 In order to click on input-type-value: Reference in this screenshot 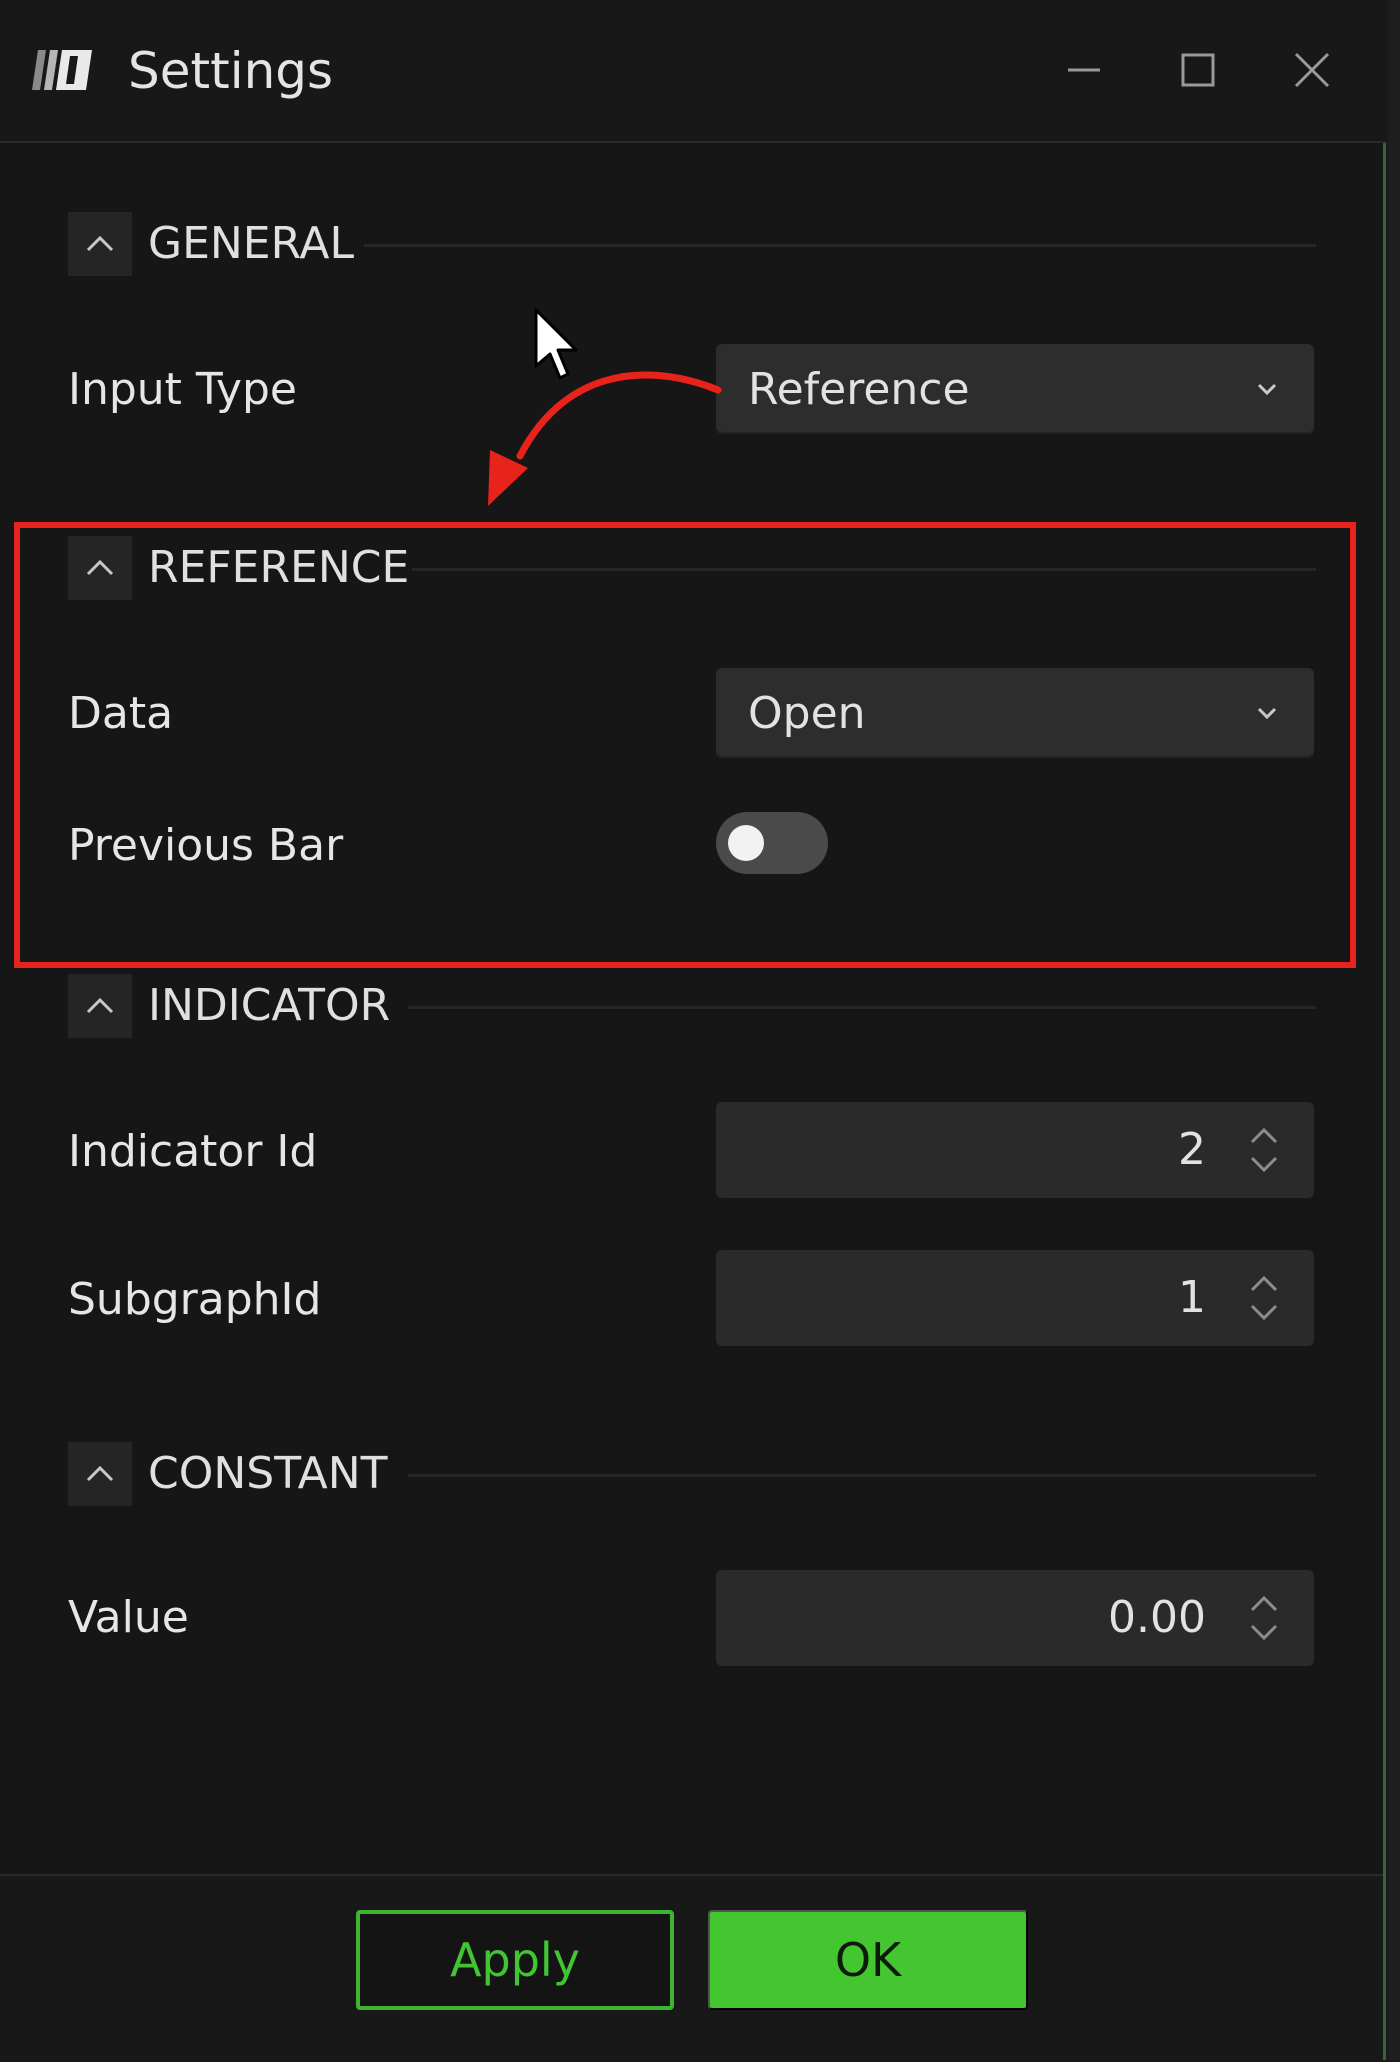, I will do `click(859, 389)`.